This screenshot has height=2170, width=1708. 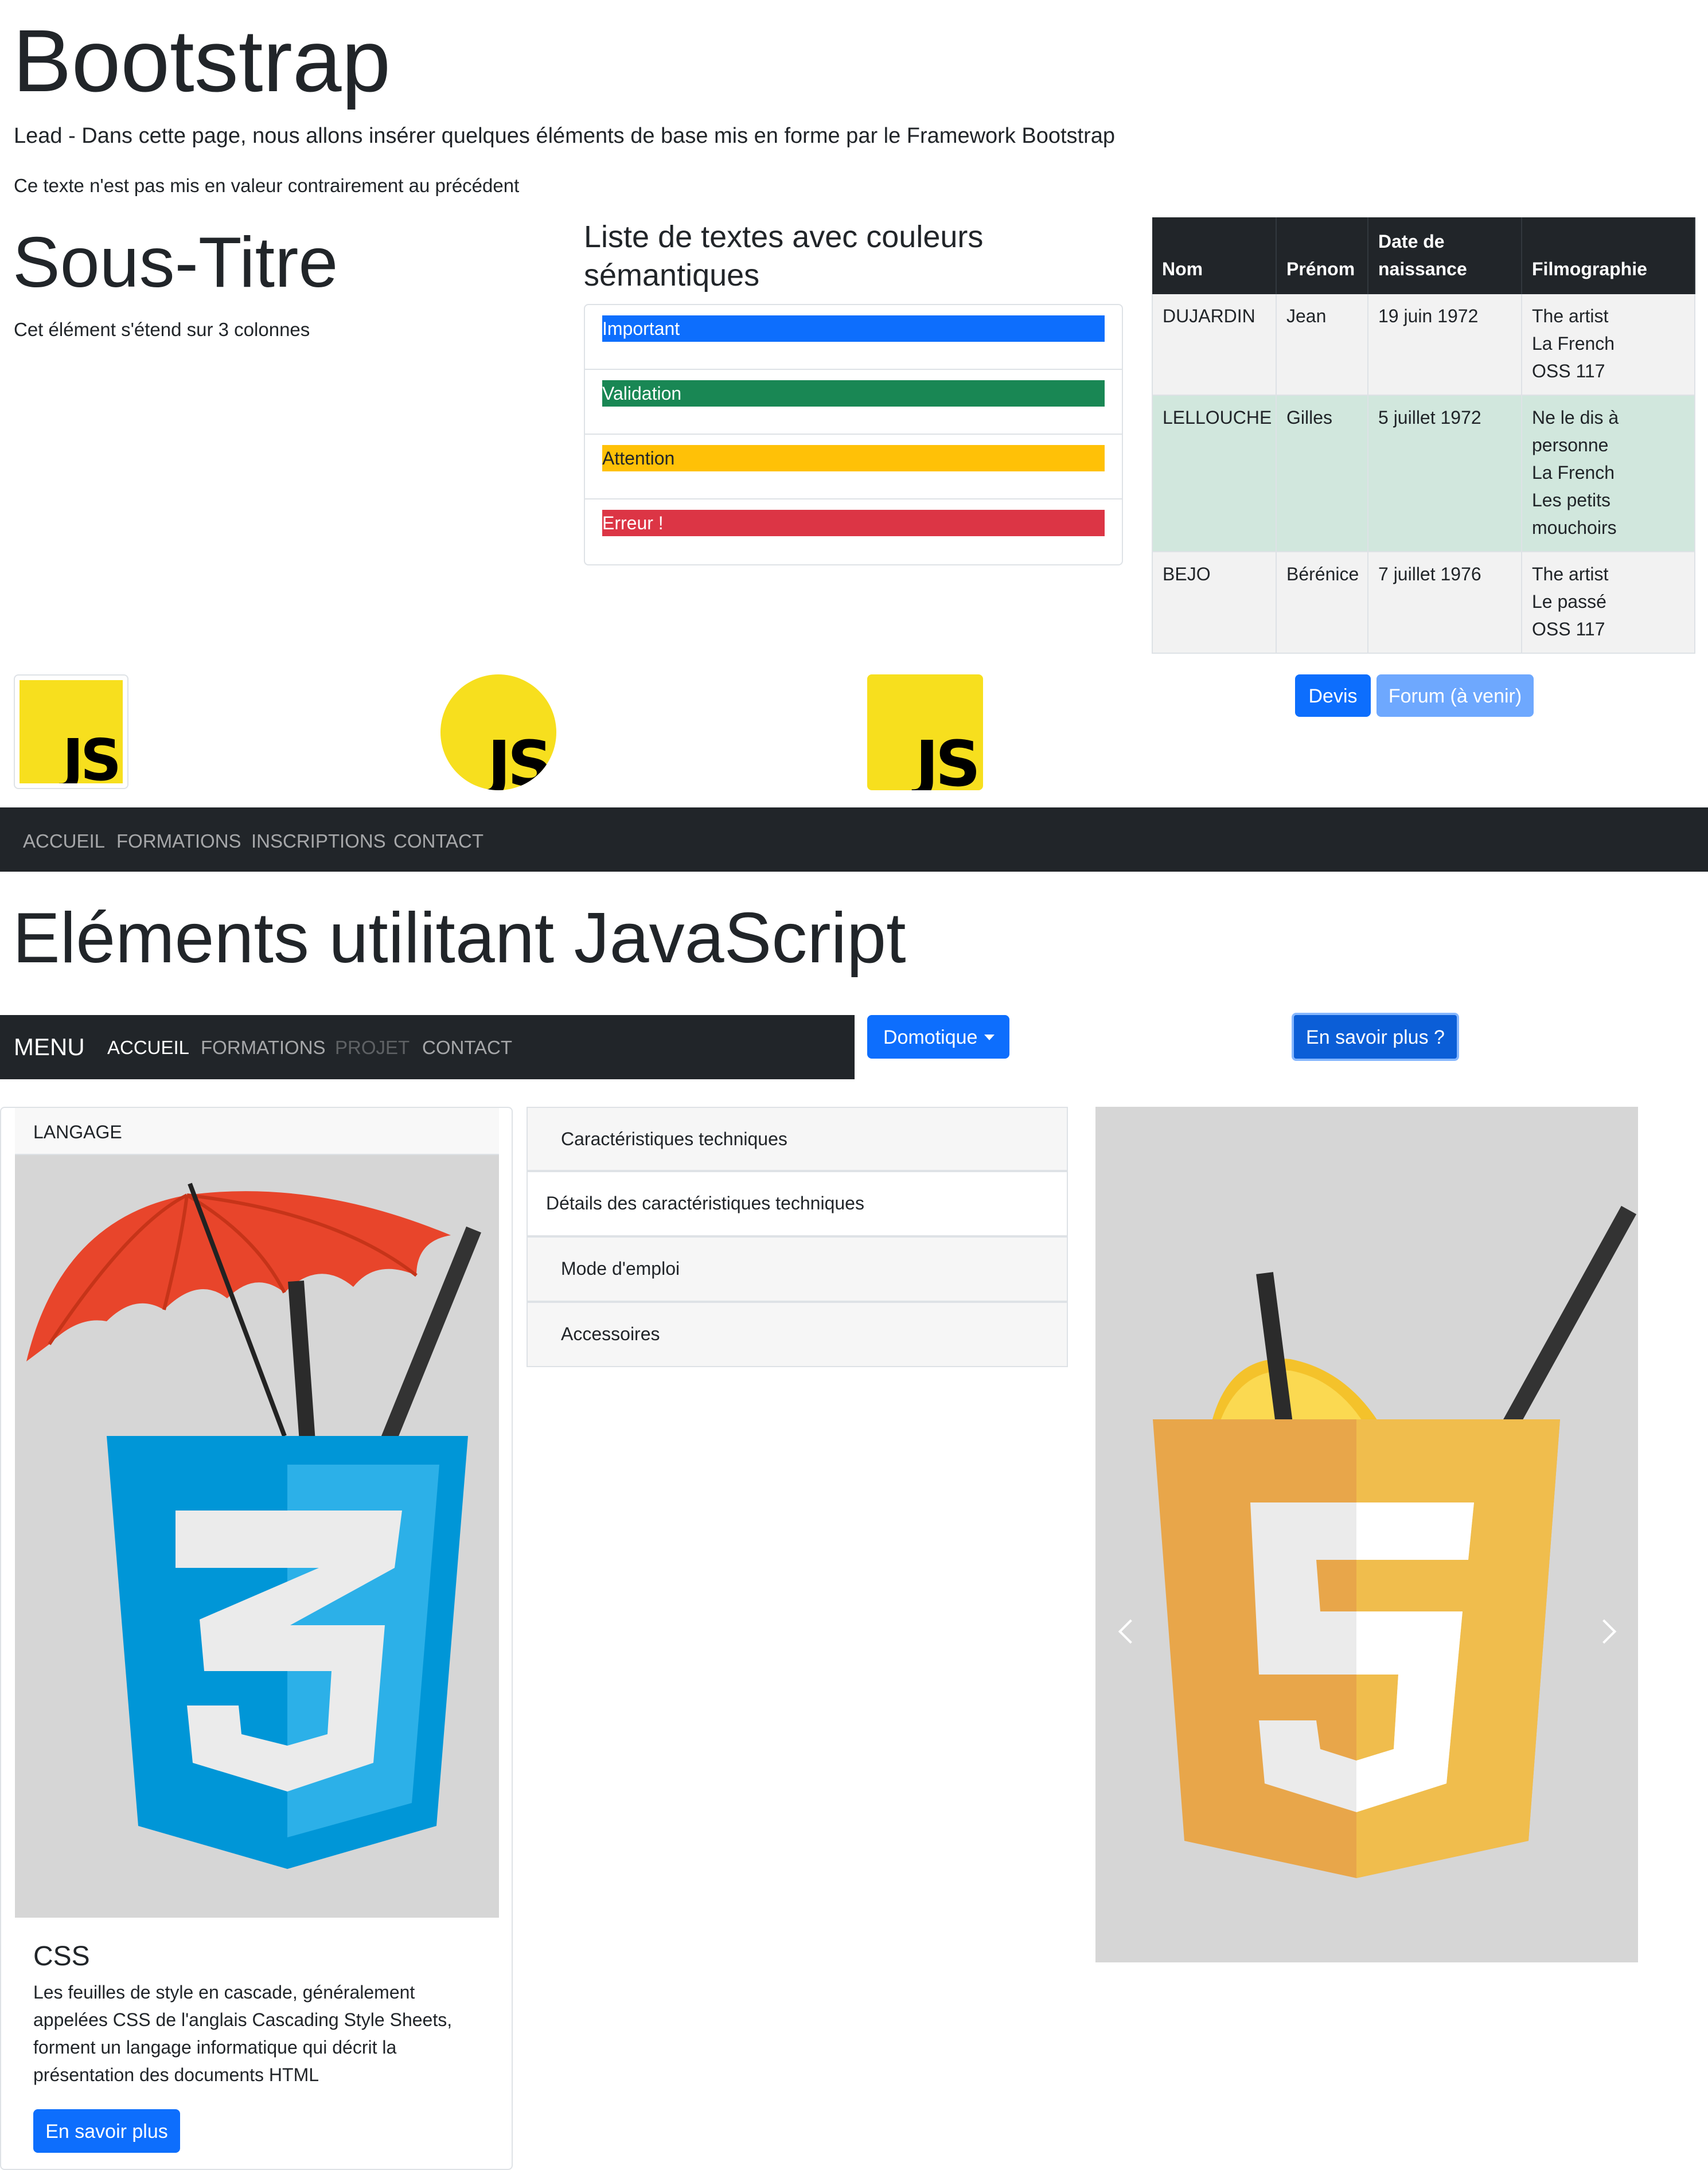 I want to click on domotique-dropdown-button: Domotique, so click(x=938, y=1037).